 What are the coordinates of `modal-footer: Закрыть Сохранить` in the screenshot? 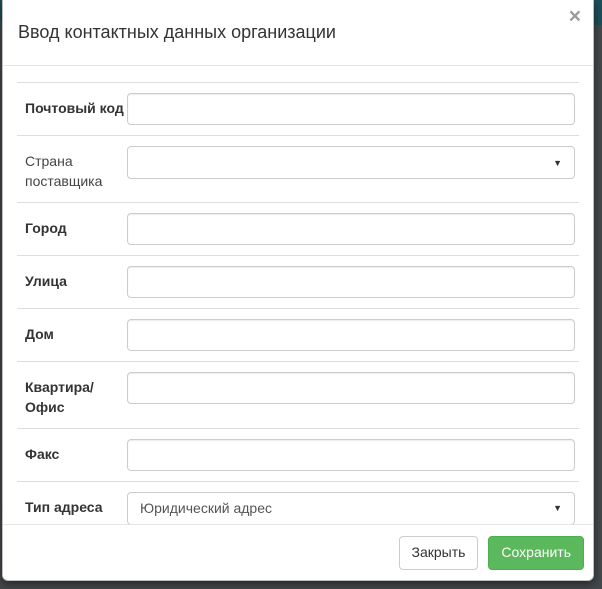 It's located at (298, 552).